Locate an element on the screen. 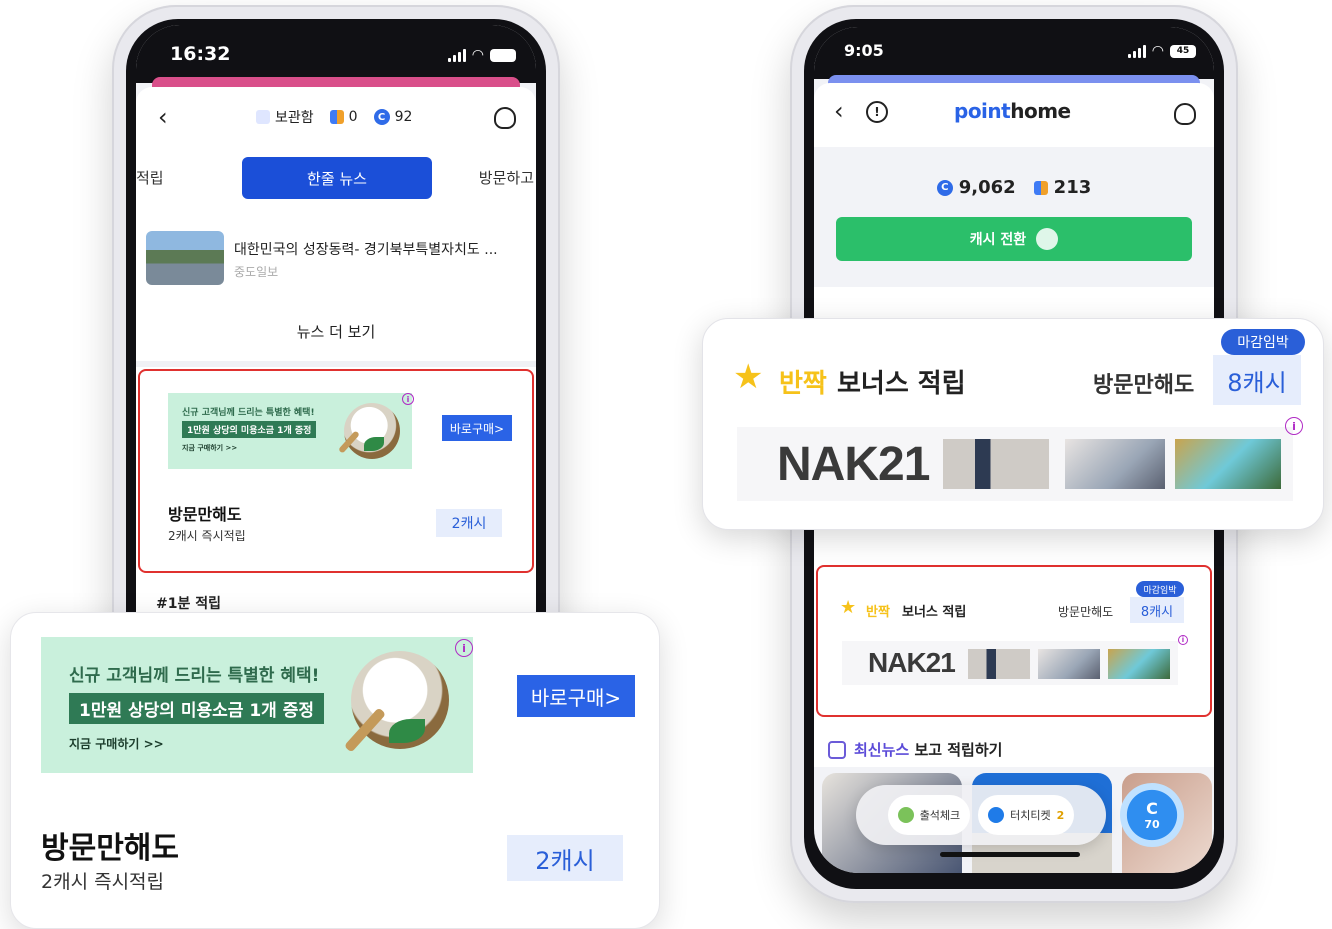 Image resolution: width=1332 pixels, height=929 pixels. zoom-visit-title: 방문만해도 is located at coordinates (110, 848).